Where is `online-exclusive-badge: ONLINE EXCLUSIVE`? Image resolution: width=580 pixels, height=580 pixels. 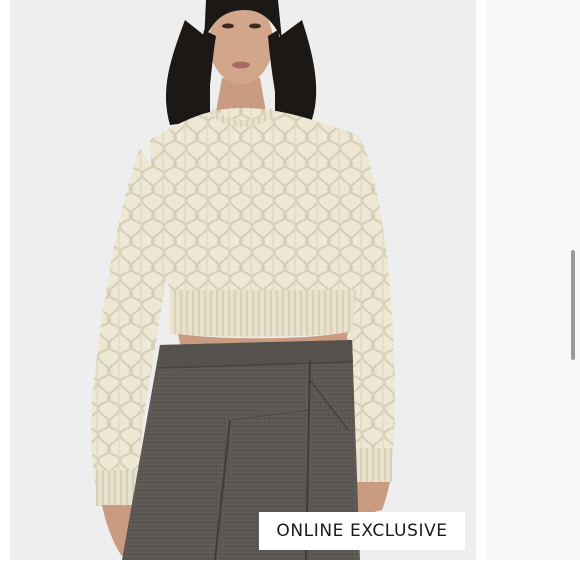 online-exclusive-badge: ONLINE EXCLUSIVE is located at coordinates (362, 531).